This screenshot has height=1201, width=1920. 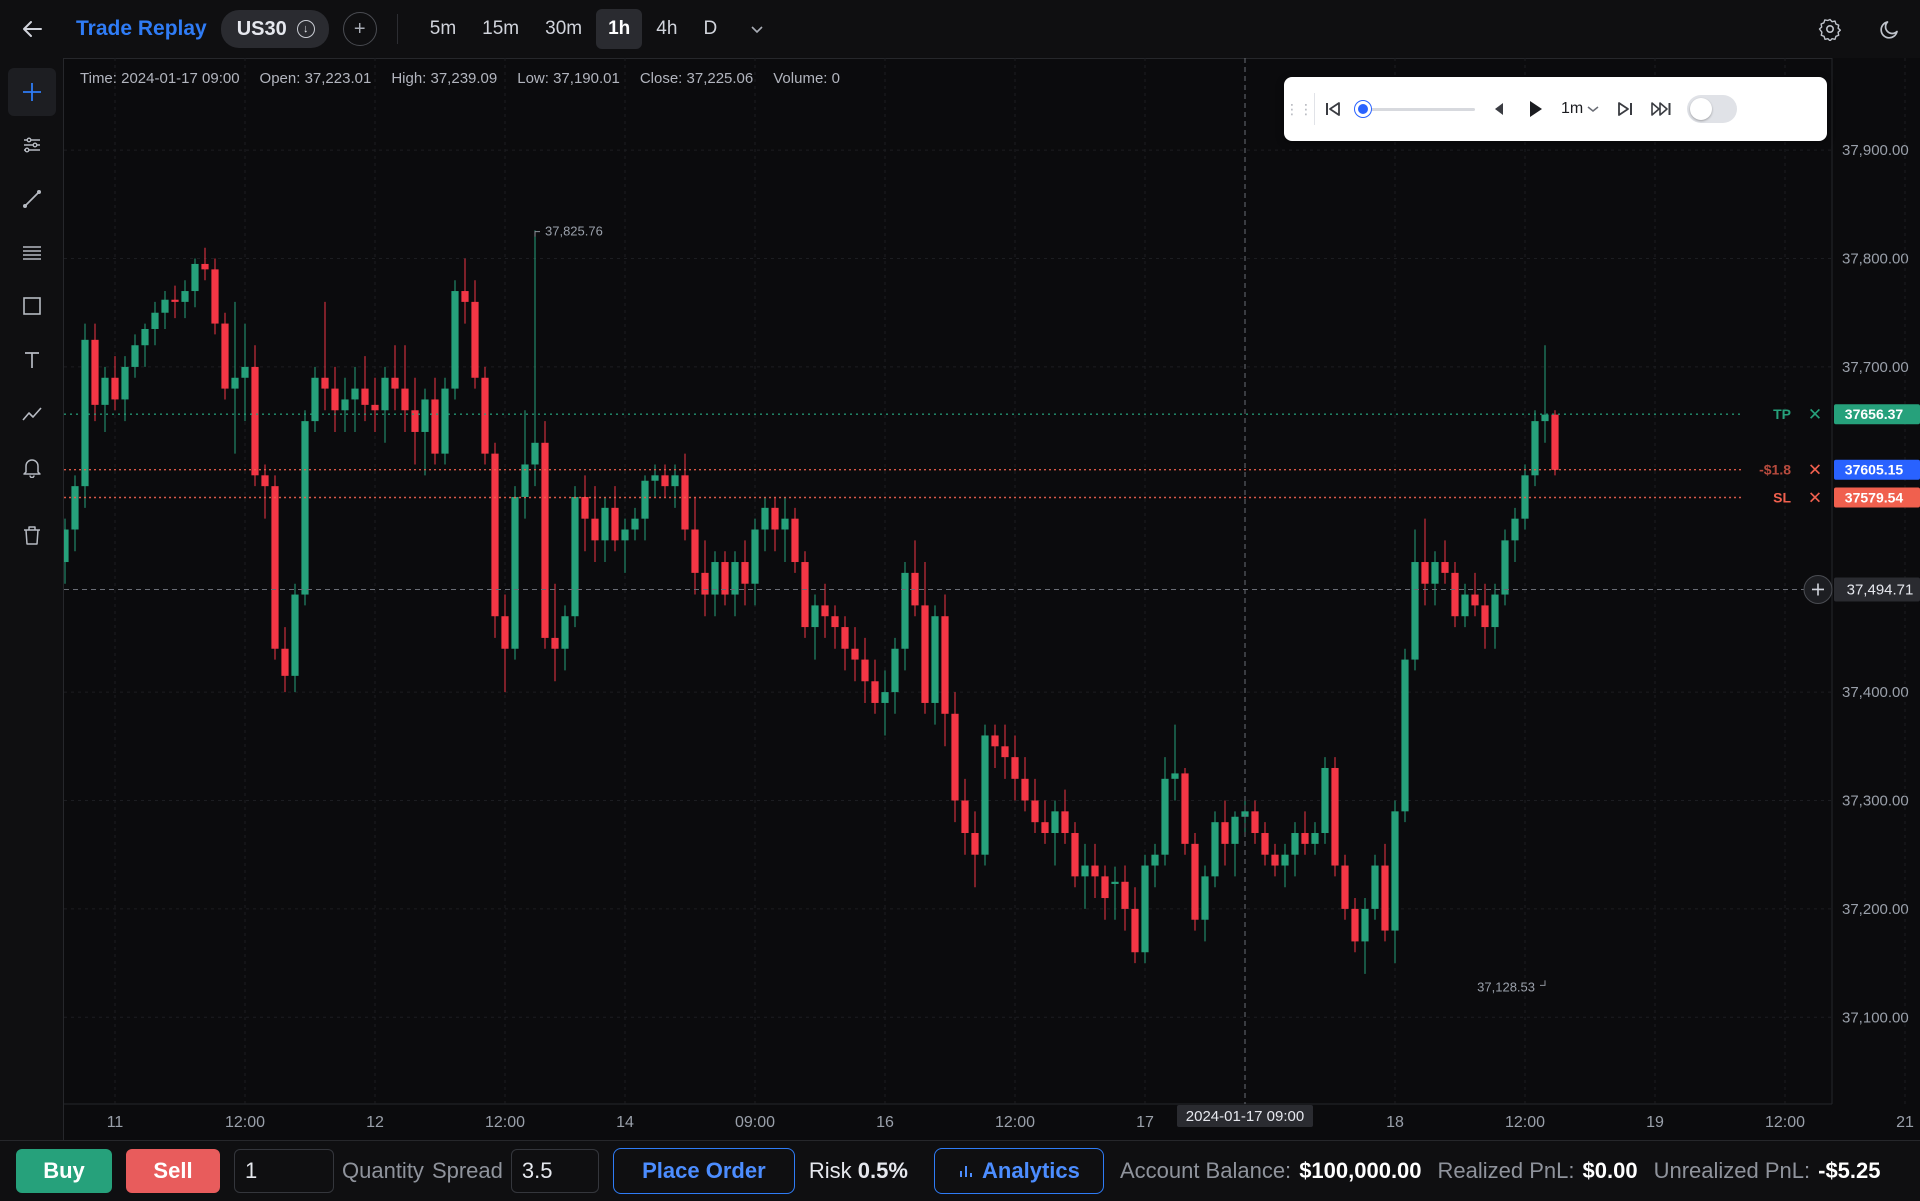 What do you see at coordinates (1625, 109) in the screenshot?
I see `step-forward-icon` at bounding box center [1625, 109].